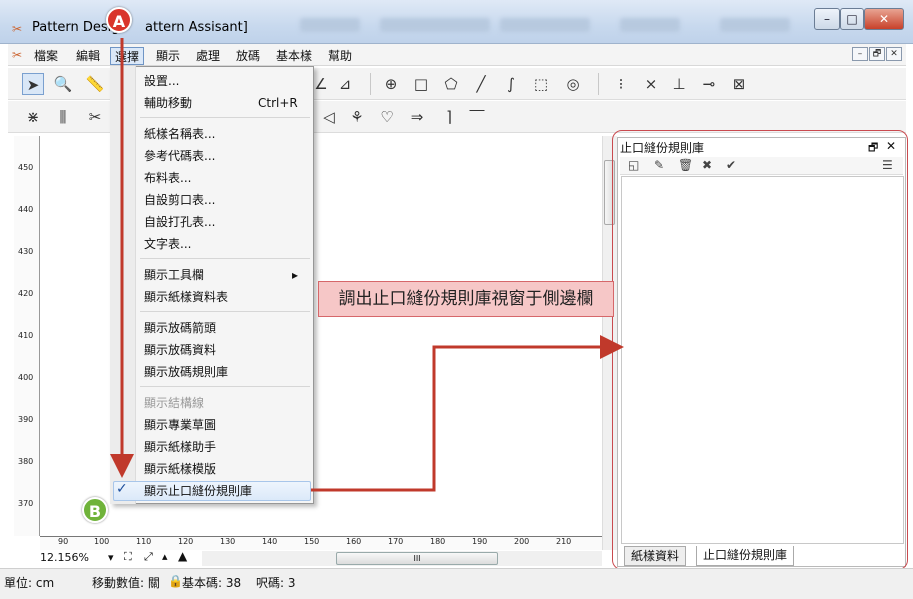  I want to click on status-base-size: 基本碼: 38, so click(212, 583).